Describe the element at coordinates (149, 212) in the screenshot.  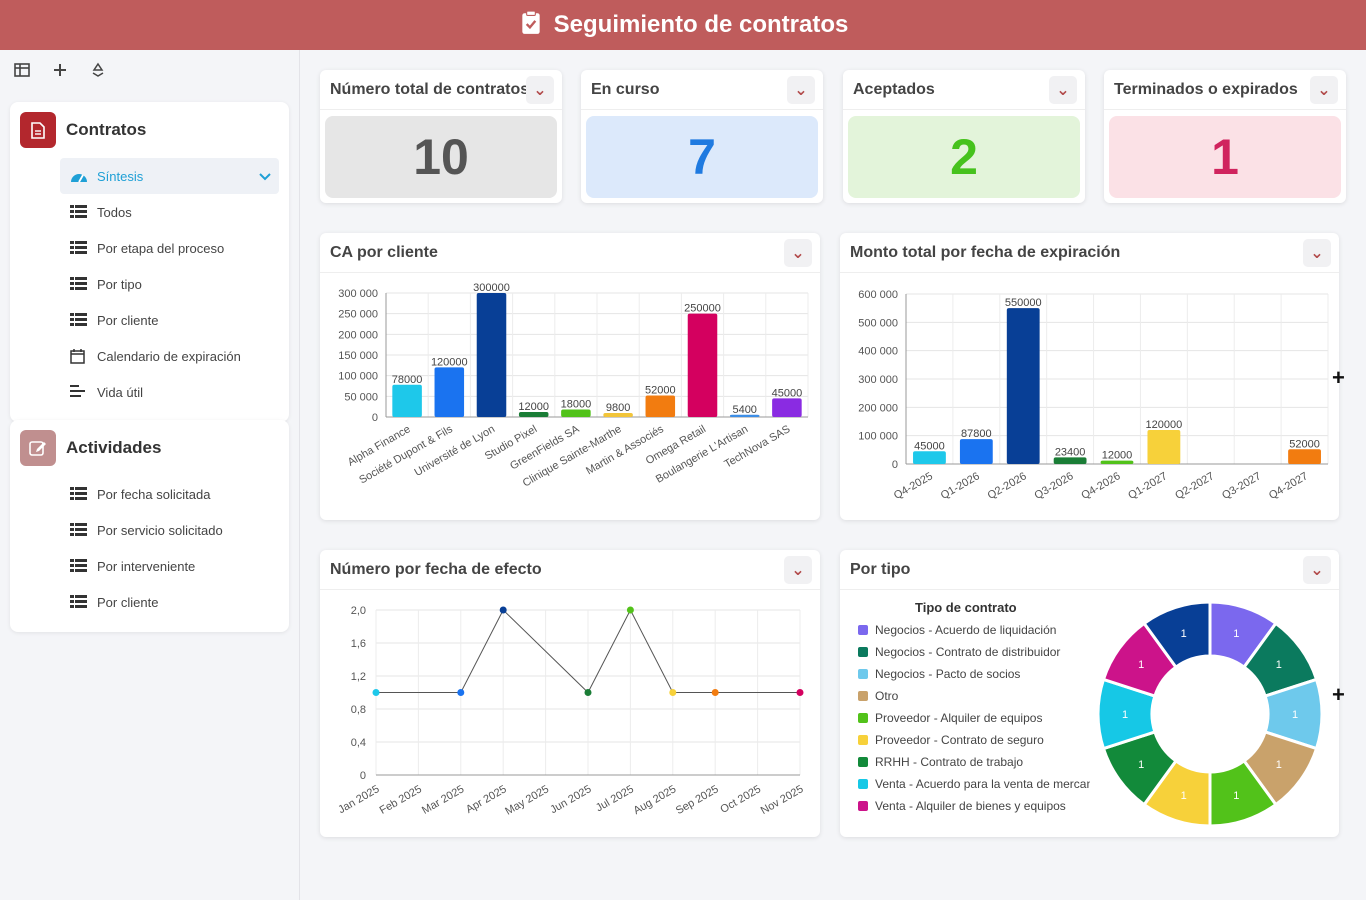
I see `sidebar-item: Todos` at that location.